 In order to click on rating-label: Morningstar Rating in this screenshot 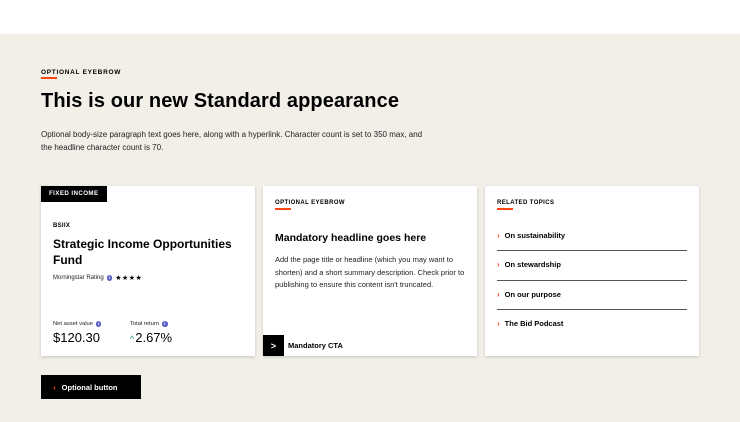, I will do `click(78, 278)`.